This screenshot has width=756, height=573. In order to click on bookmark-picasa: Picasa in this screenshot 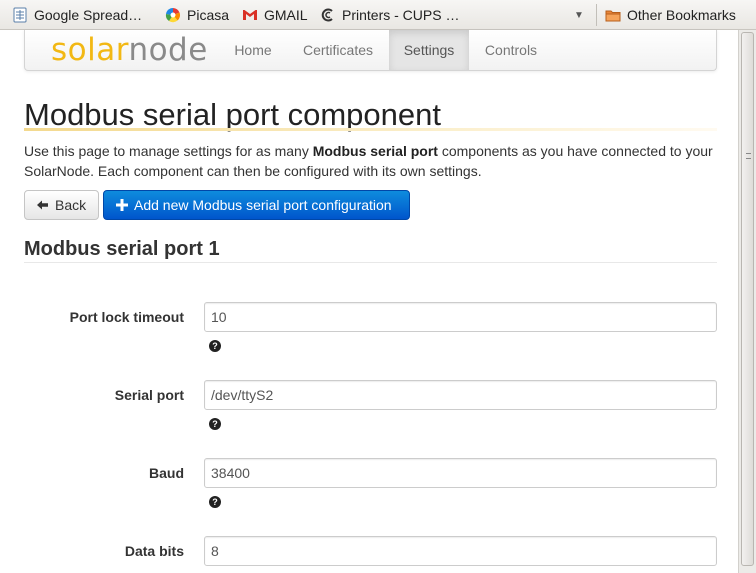, I will do `click(197, 15)`.